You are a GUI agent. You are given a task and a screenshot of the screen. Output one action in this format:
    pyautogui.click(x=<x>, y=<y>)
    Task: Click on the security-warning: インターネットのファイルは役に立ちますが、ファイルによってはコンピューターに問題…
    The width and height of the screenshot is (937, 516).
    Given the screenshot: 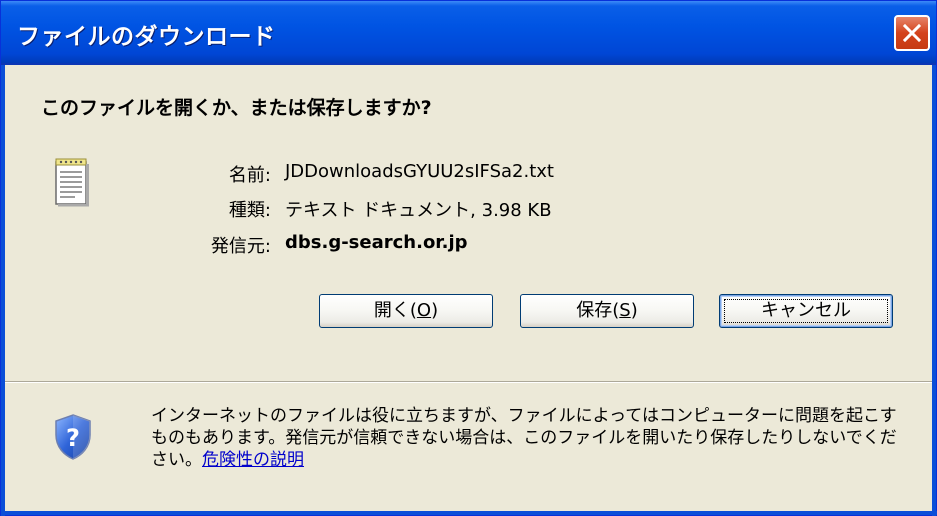 What is the action you would take?
    pyautogui.click(x=531, y=438)
    